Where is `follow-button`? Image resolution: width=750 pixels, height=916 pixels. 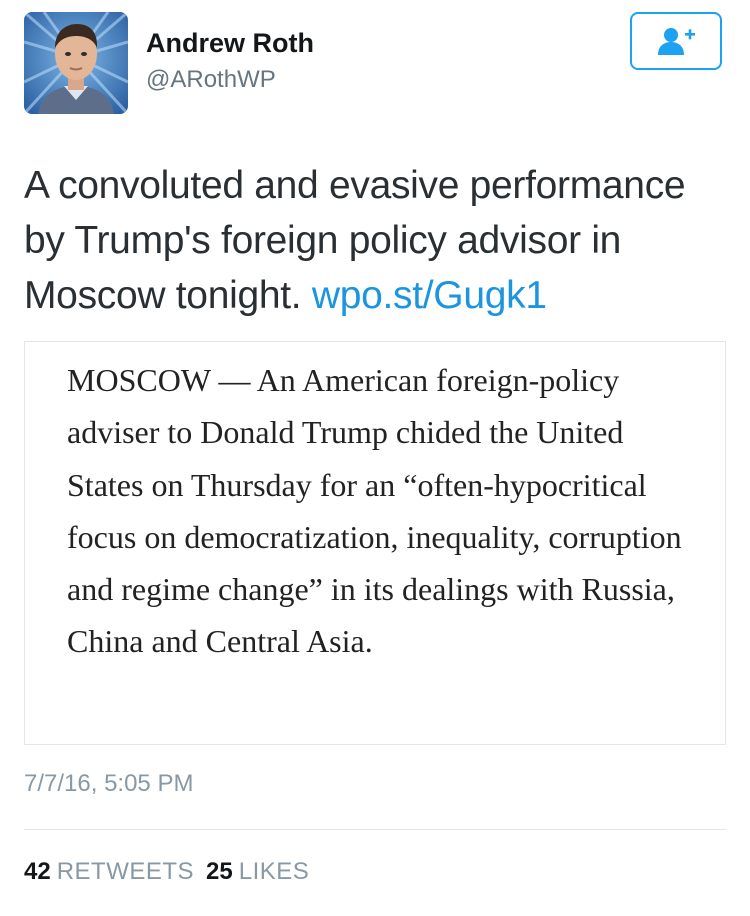
follow-button is located at coordinates (676, 41).